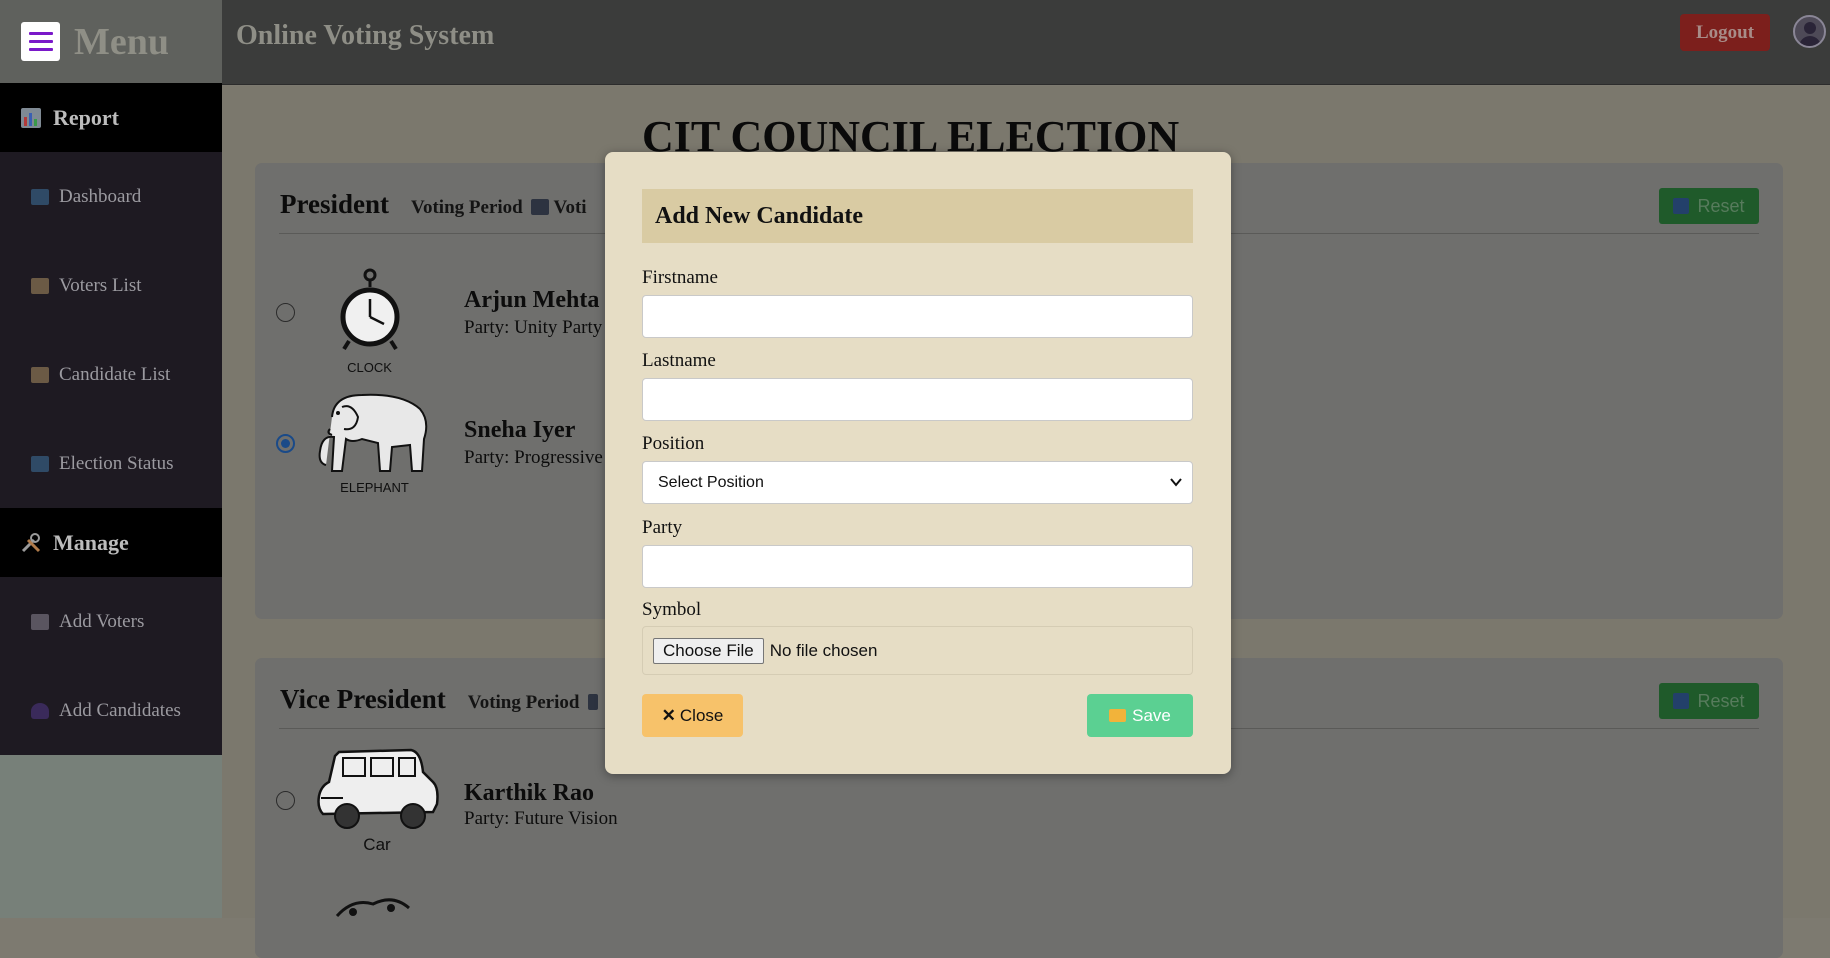 The height and width of the screenshot is (958, 1830). Describe the element at coordinates (31, 118) in the screenshot. I see `chart-icon` at that location.